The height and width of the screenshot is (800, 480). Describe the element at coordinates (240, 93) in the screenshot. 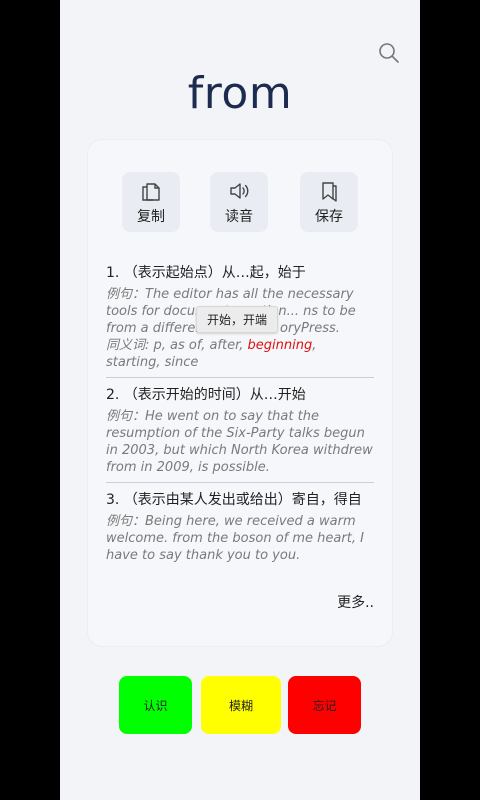

I see `word-title: from` at that location.